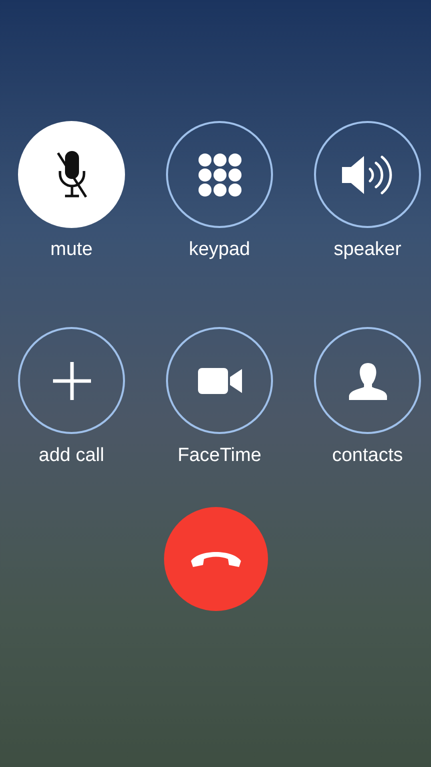 This screenshot has width=431, height=767. I want to click on plus-icon, so click(72, 380).